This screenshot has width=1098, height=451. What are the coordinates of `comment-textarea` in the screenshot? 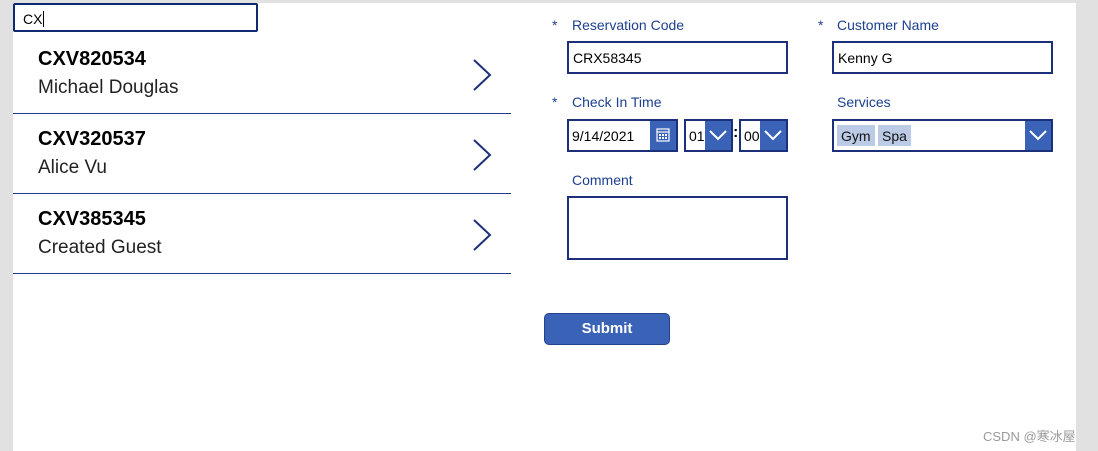 It's located at (677, 228).